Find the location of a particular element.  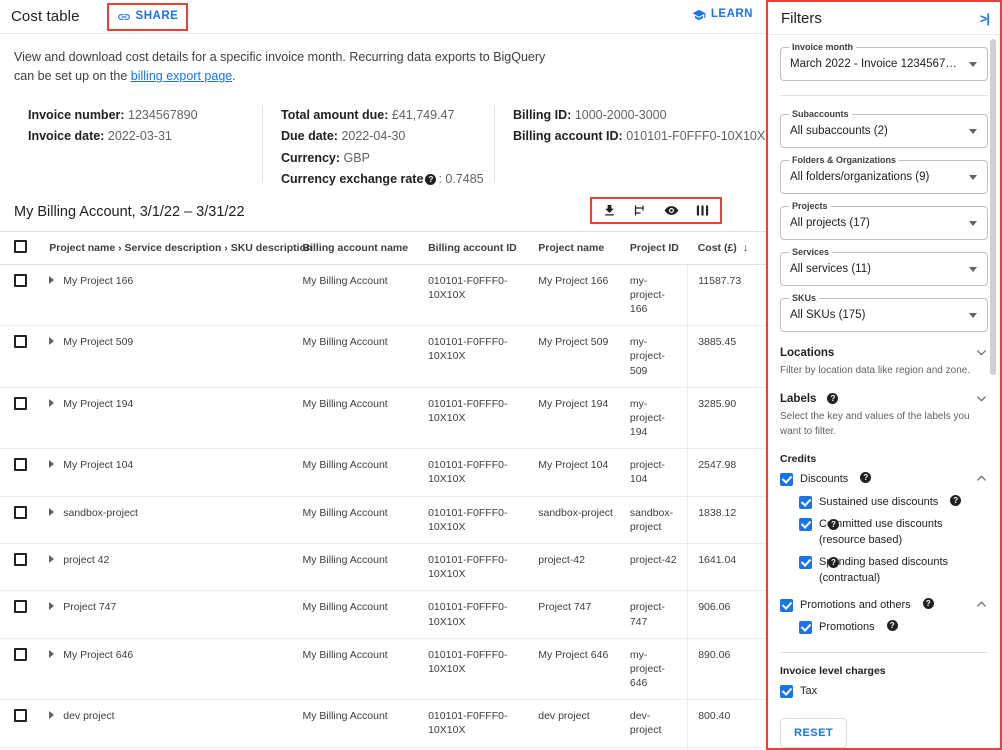

projects-select: Projects All projects (17) is located at coordinates (884, 220).